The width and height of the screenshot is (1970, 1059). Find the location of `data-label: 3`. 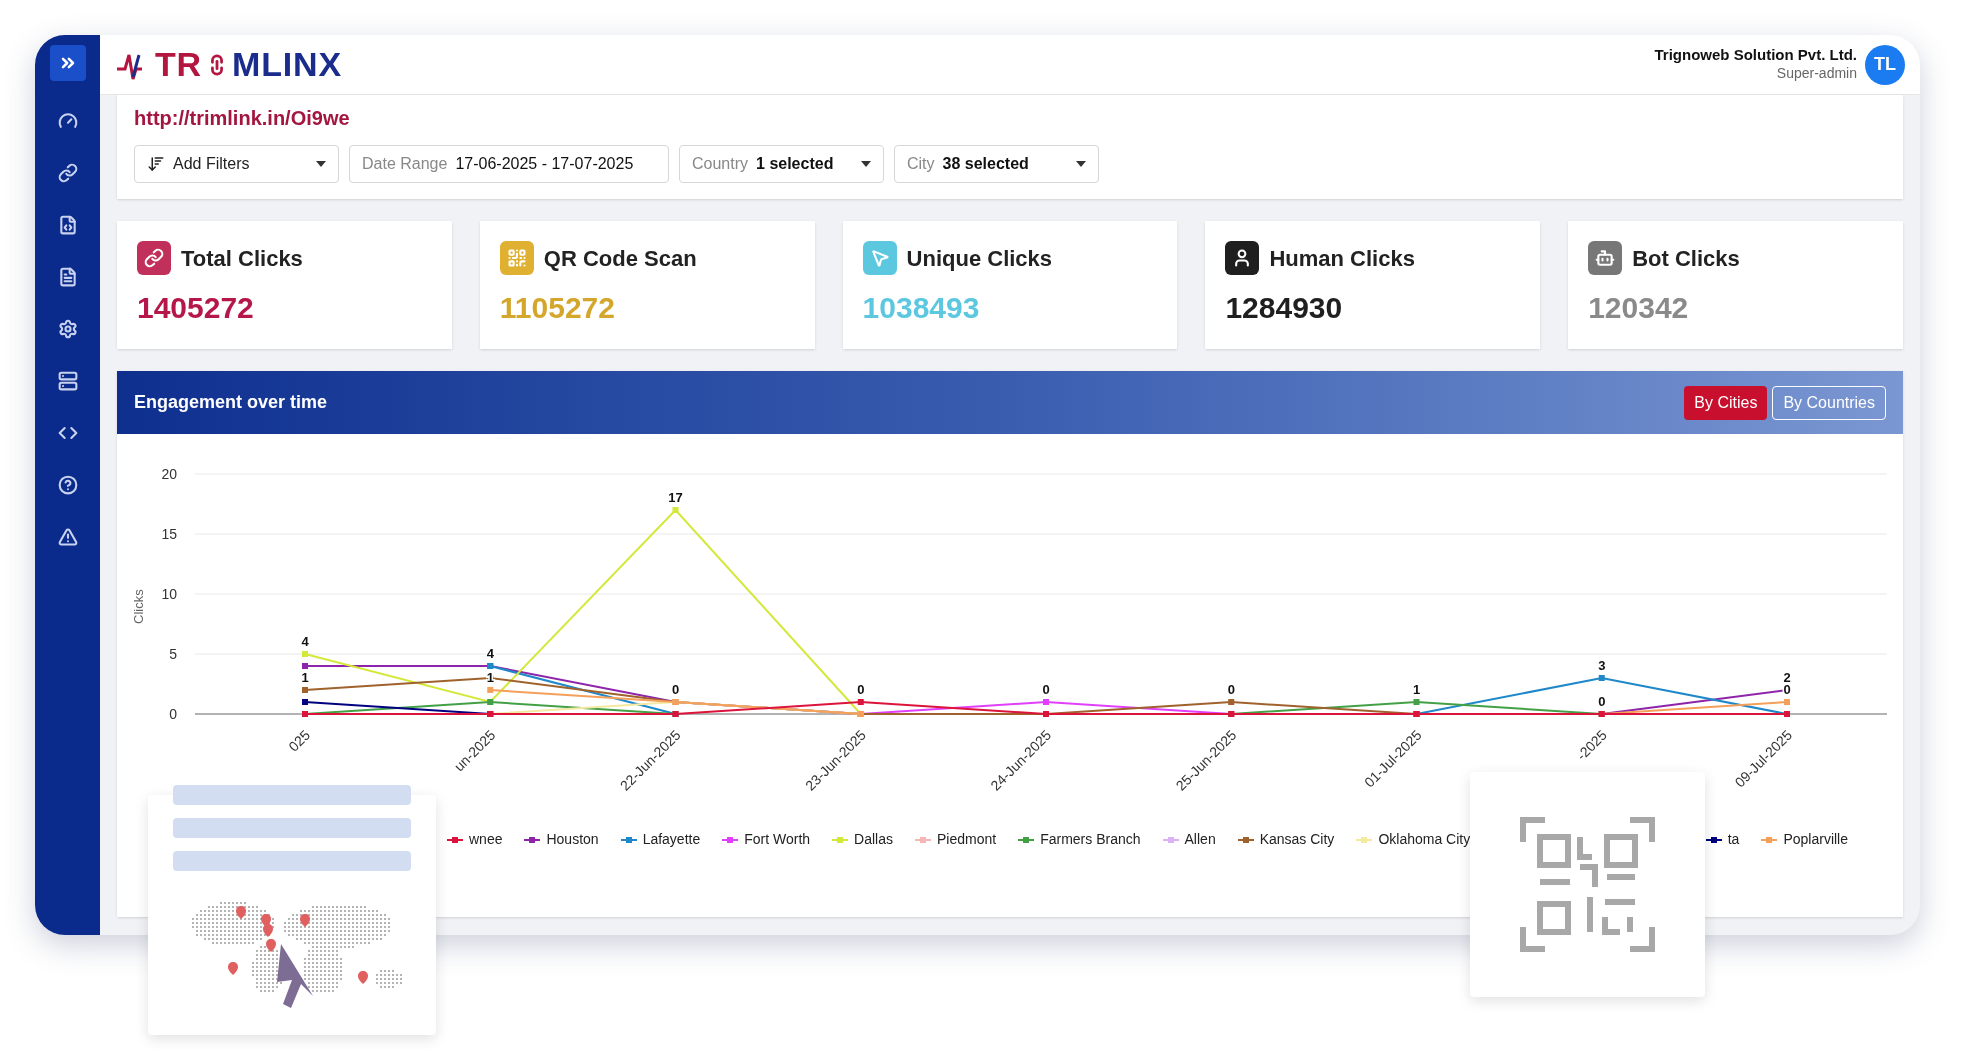

data-label: 3 is located at coordinates (1602, 665).